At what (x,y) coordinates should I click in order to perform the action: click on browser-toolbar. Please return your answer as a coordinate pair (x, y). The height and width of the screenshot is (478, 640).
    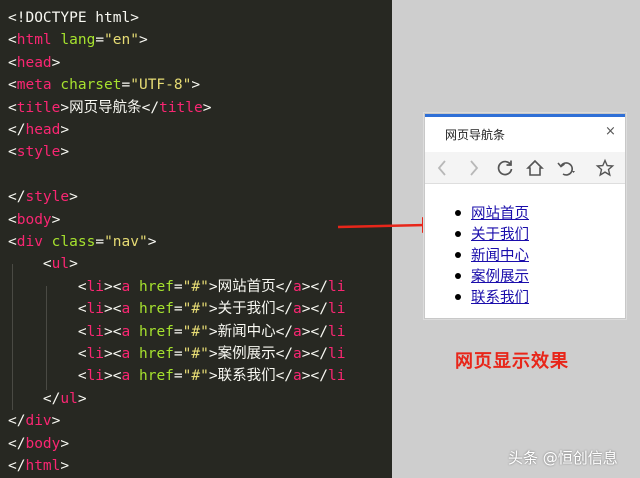
    Looking at the image, I should click on (525, 168).